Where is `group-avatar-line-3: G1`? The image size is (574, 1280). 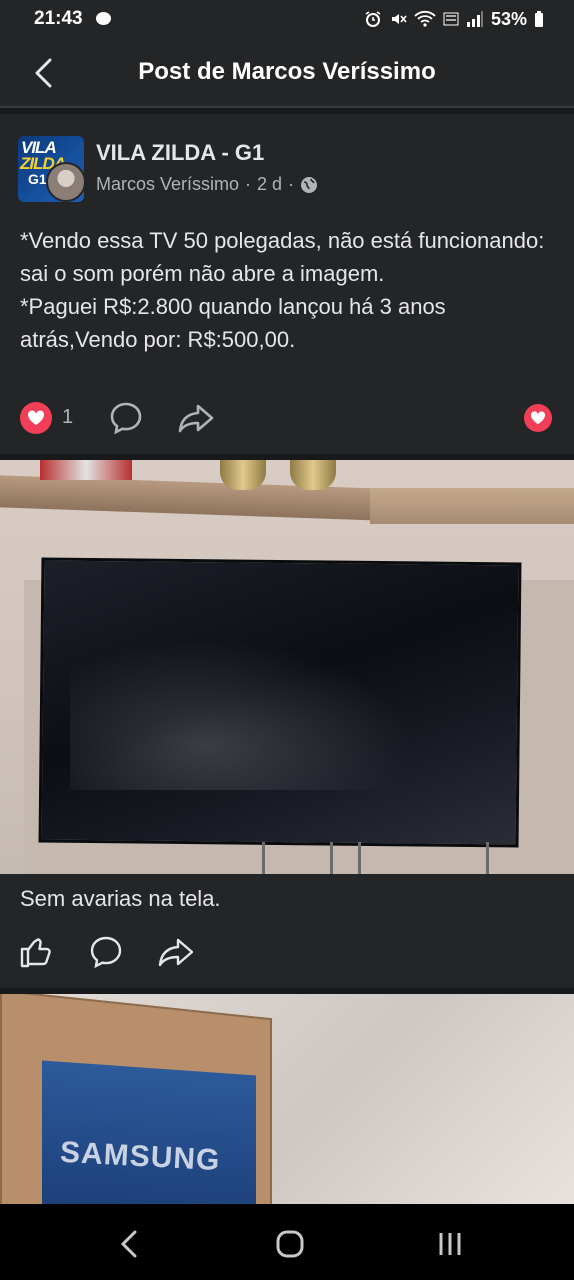
group-avatar-line-3: G1 is located at coordinates (37, 179).